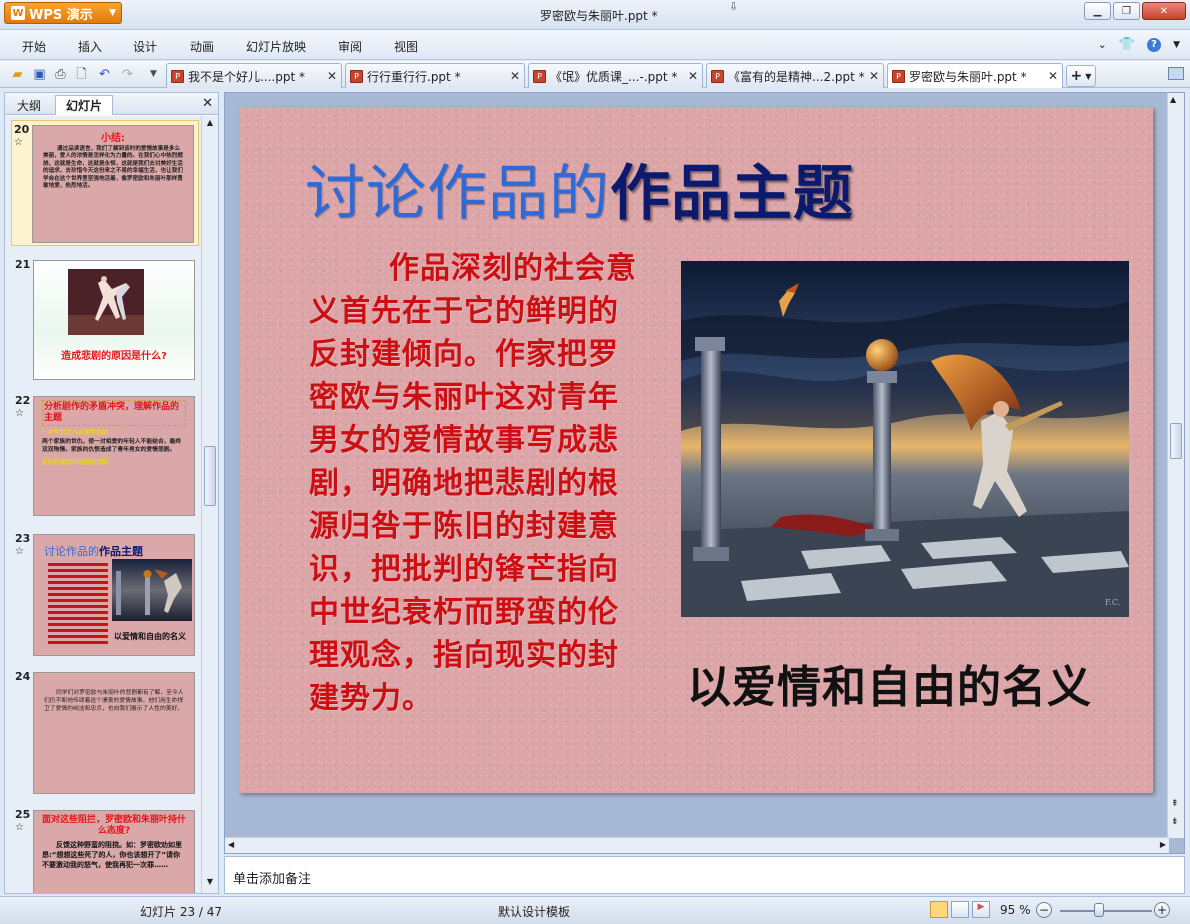  I want to click on slide-title-part-b: 作品主题, so click(732, 194).